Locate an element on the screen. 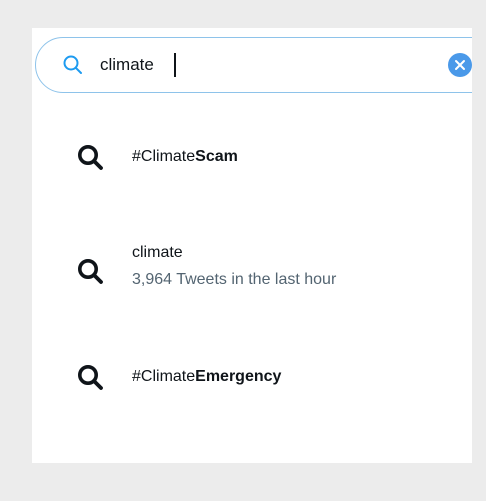 This screenshot has height=501, width=486. clear-search-button is located at coordinates (460, 65).